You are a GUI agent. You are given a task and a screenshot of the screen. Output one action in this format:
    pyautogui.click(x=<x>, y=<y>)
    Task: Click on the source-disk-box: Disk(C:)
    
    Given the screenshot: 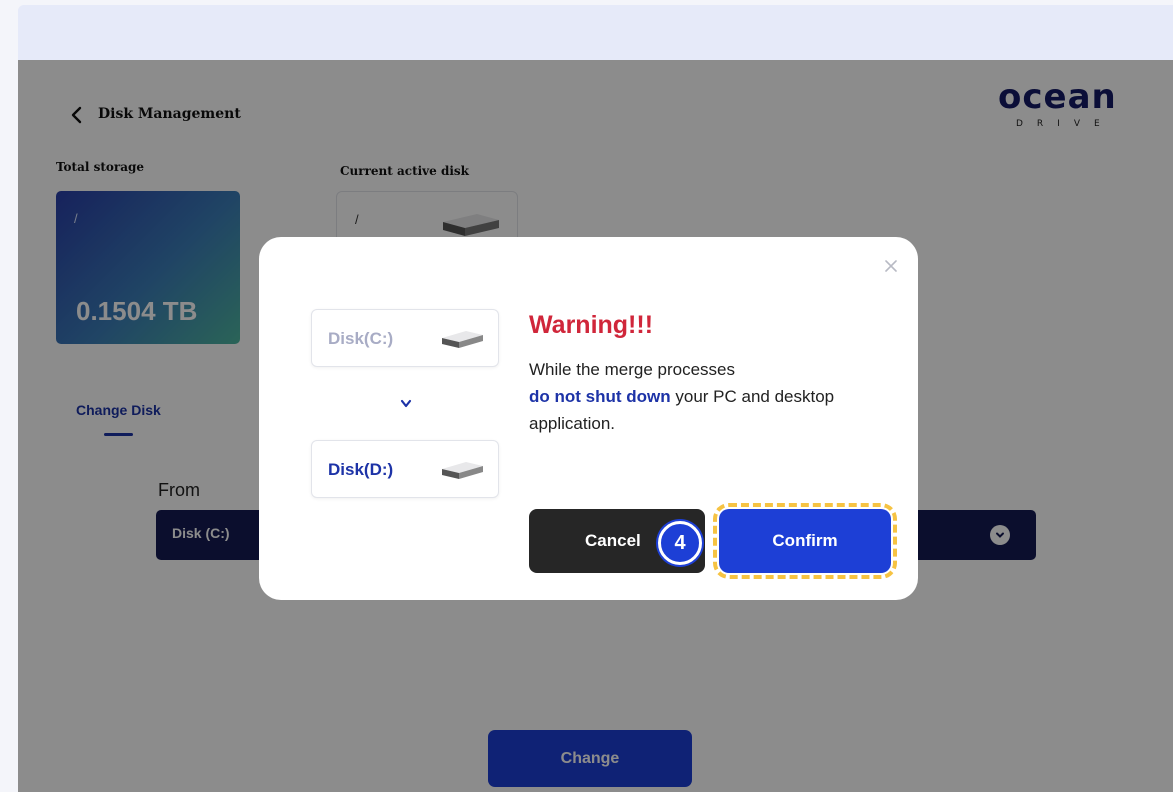 What is the action you would take?
    pyautogui.click(x=405, y=338)
    